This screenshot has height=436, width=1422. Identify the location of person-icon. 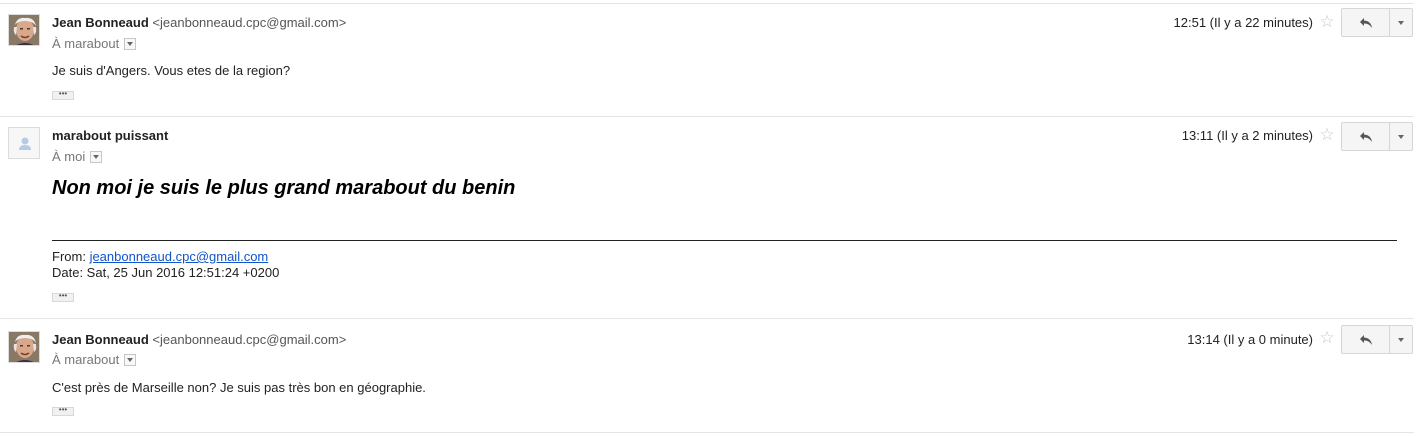
(24, 143).